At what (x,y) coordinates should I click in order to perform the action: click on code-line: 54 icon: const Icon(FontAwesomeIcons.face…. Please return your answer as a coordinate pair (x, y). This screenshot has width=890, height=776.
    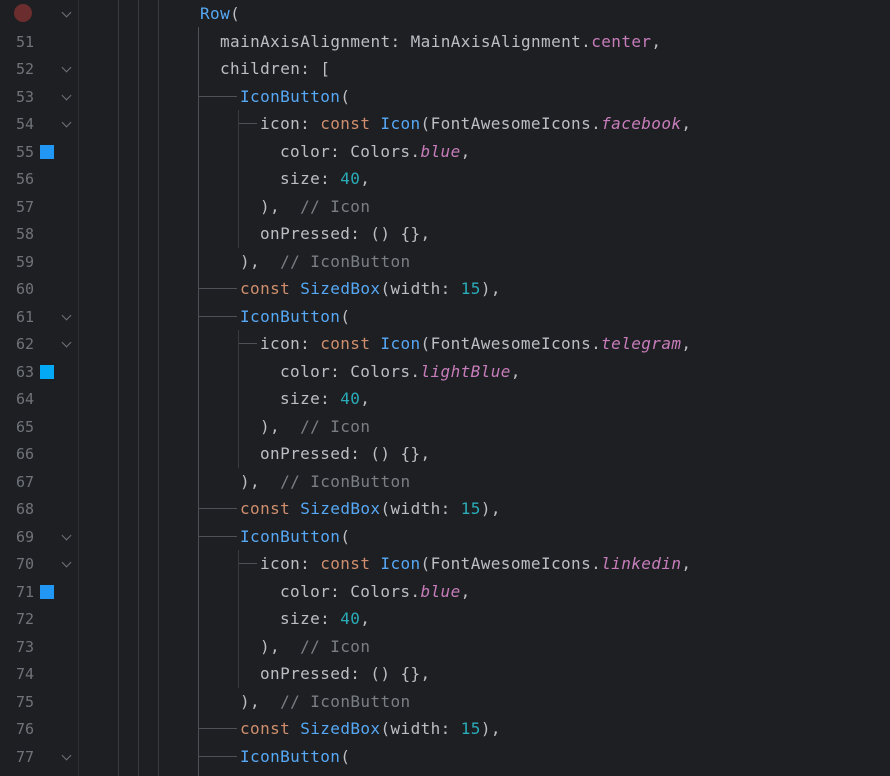
    Looking at the image, I should click on (445, 124).